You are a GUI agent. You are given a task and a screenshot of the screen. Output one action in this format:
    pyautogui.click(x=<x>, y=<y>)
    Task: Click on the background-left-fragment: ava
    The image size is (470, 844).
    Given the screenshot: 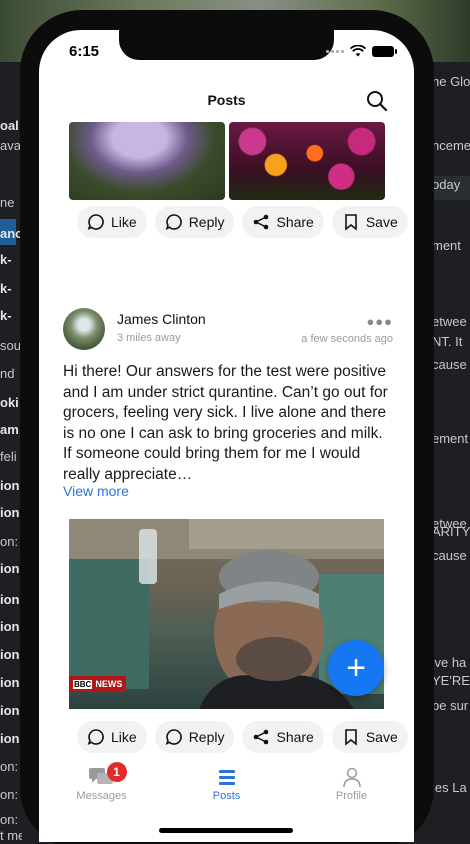 What is the action you would take?
    pyautogui.click(x=10, y=145)
    